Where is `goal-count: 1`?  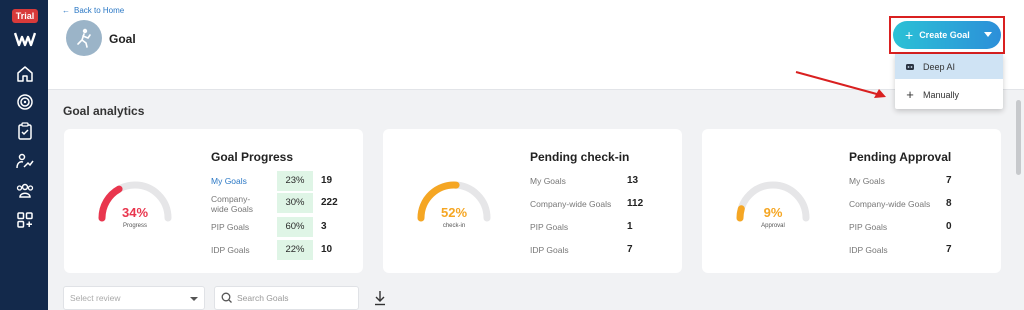
goal-count: 1 is located at coordinates (630, 226).